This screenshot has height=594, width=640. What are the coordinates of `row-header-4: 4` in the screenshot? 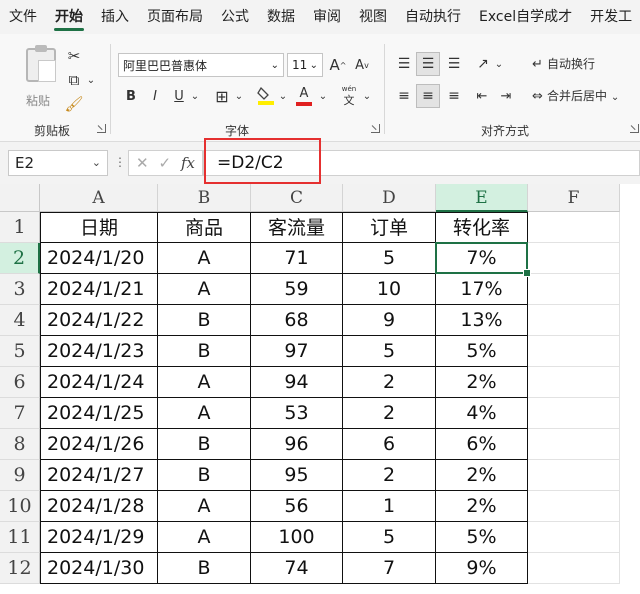 It's located at (20, 320).